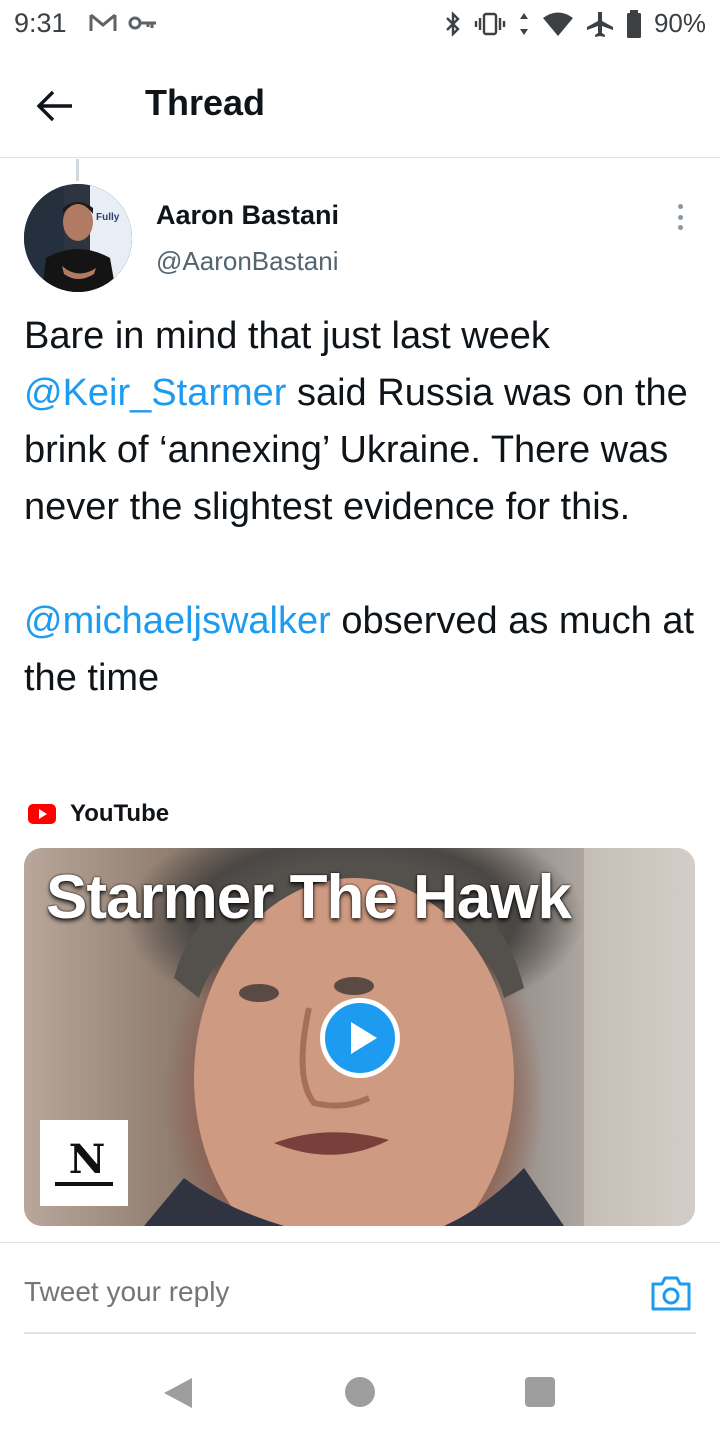  I want to click on mention-link: @Keir_Starmer, so click(155, 393).